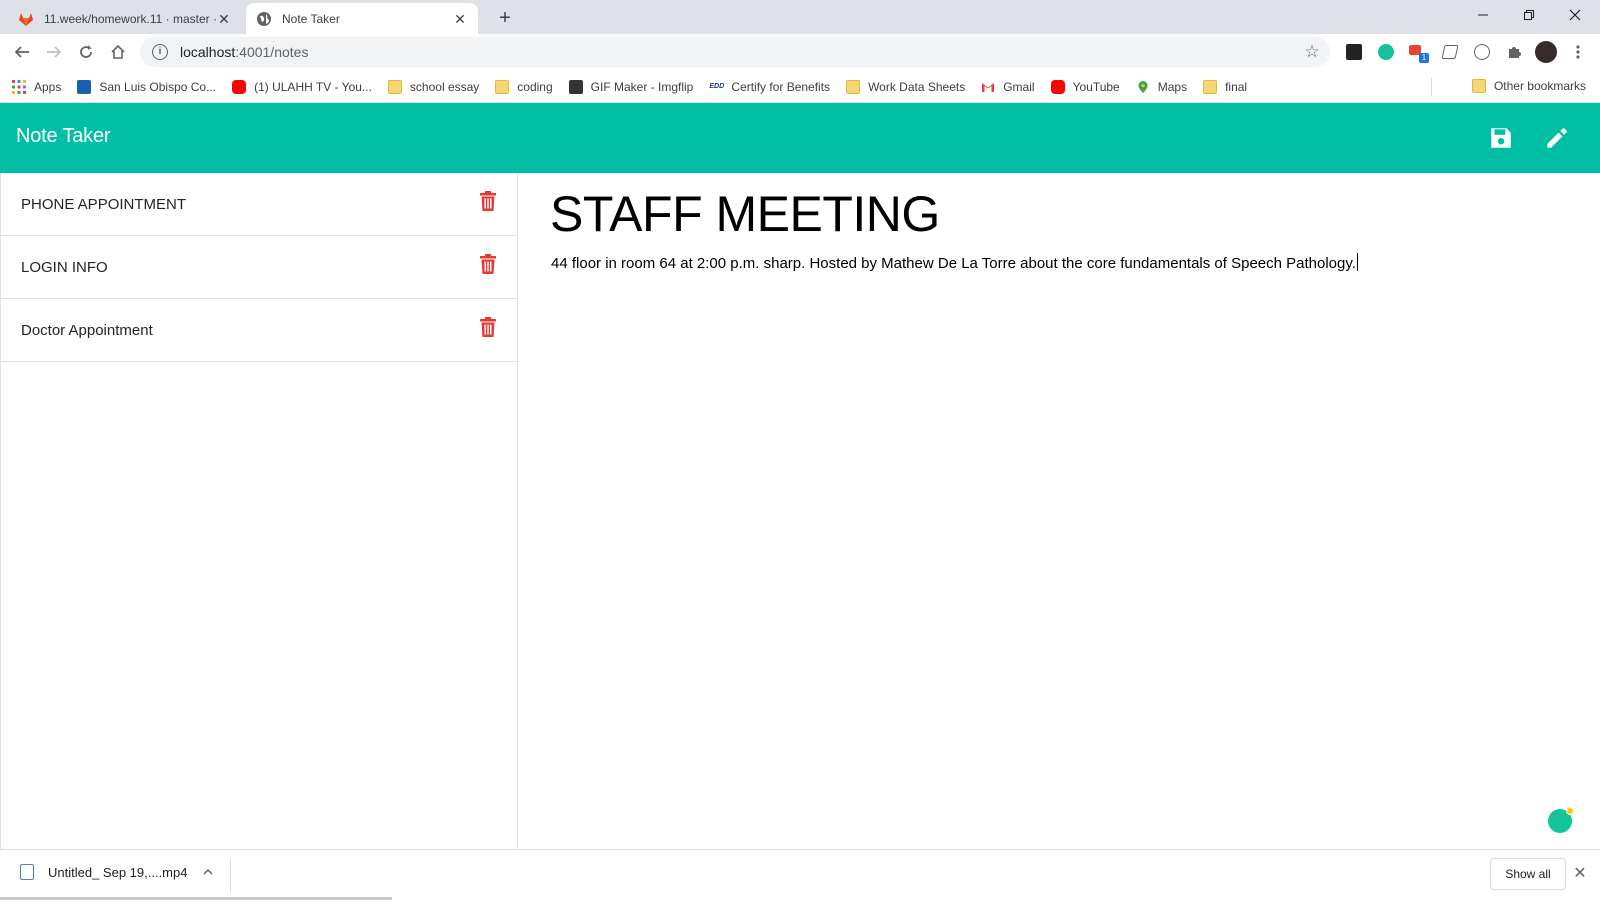 Image resolution: width=1600 pixels, height=900 pixels. What do you see at coordinates (1561, 820) in the screenshot?
I see `grammarly-icon` at bounding box center [1561, 820].